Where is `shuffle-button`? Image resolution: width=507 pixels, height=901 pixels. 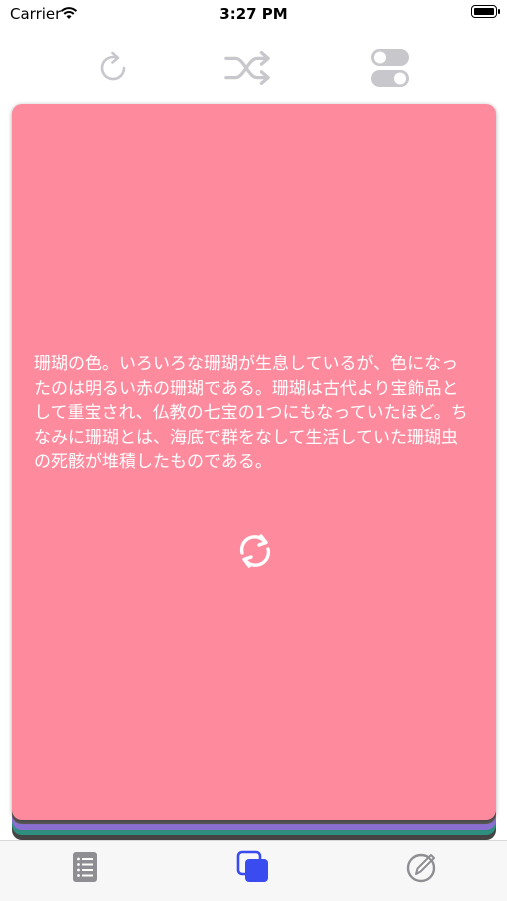
shuffle-button is located at coordinates (248, 68).